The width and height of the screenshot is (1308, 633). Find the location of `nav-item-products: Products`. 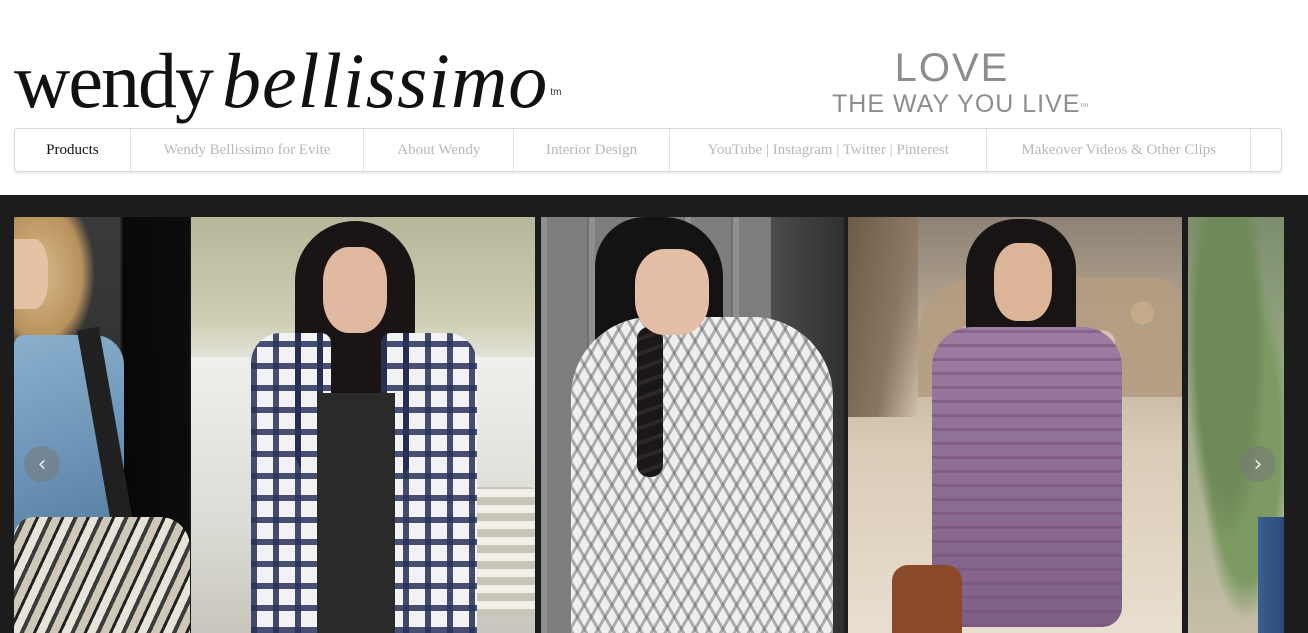

nav-item-products: Products is located at coordinates (73, 150).